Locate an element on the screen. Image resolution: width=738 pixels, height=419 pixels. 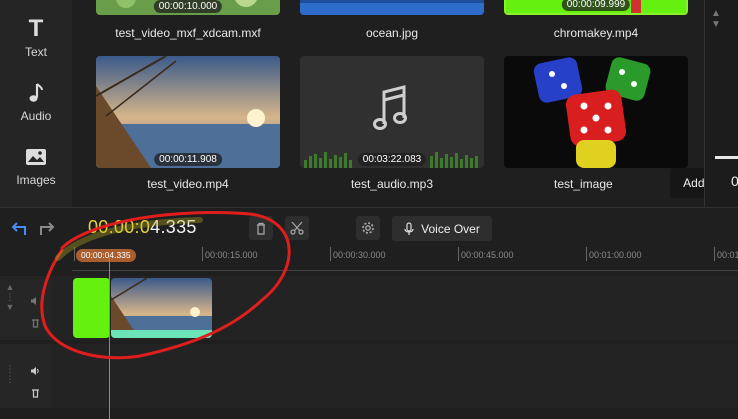
add-folder-button: Add folder is located at coordinates (687, 183).